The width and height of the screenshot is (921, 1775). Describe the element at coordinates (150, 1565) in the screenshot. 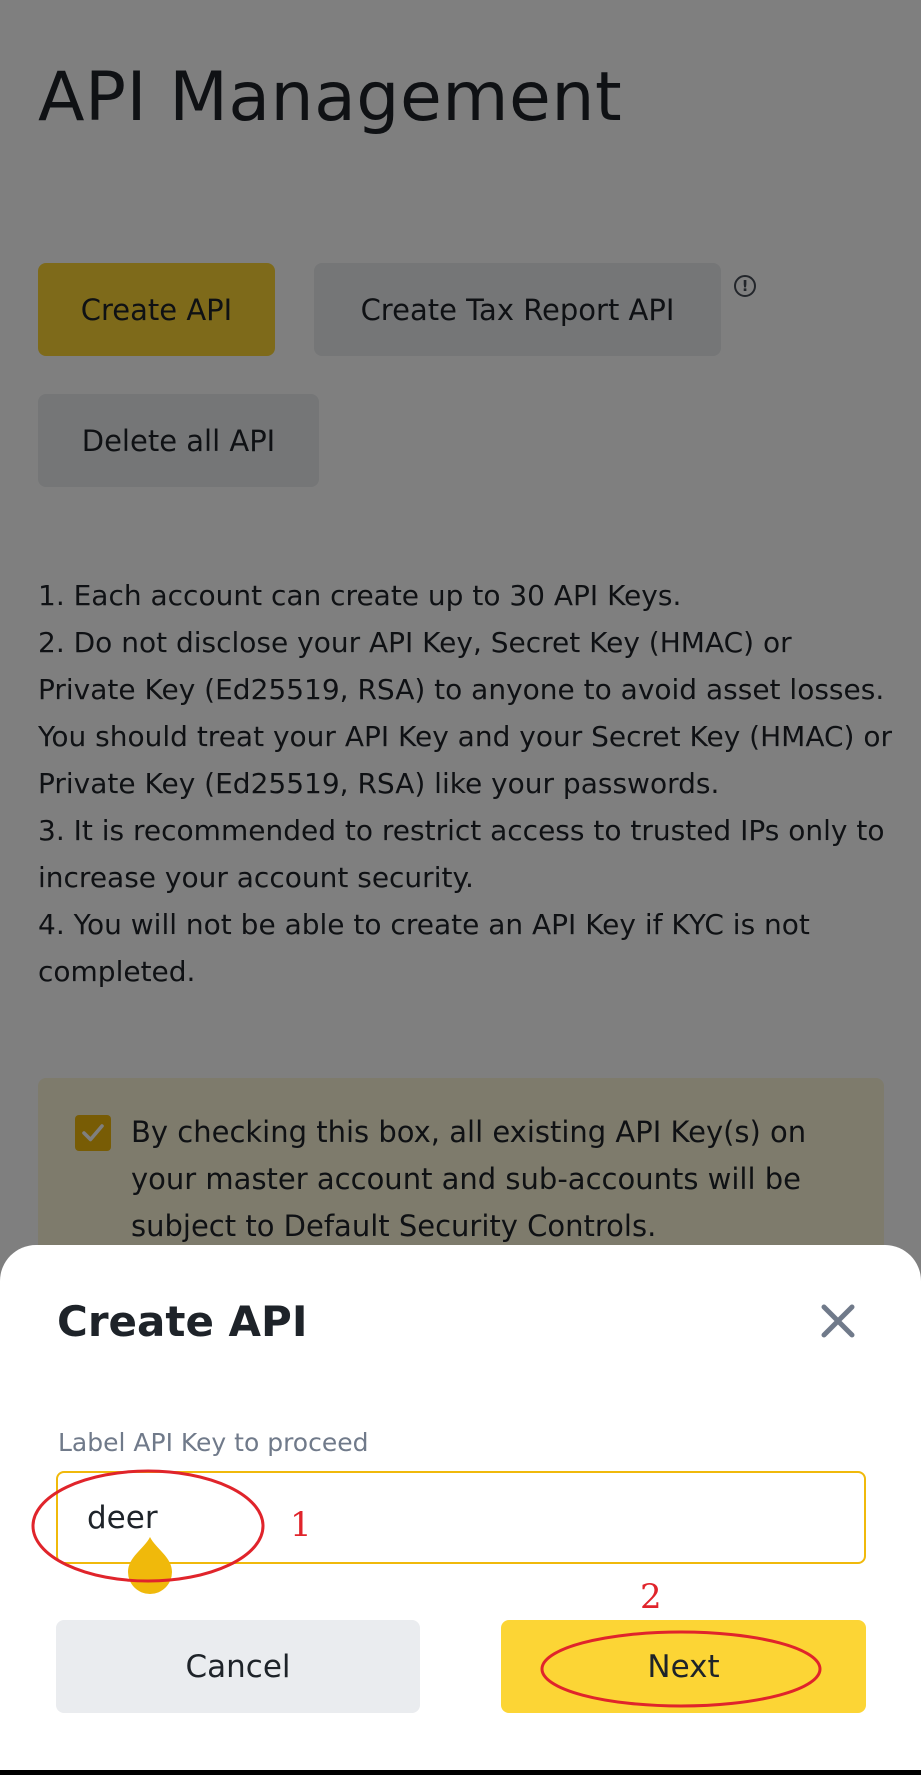

I see `text-cursor-handle-icon` at that location.